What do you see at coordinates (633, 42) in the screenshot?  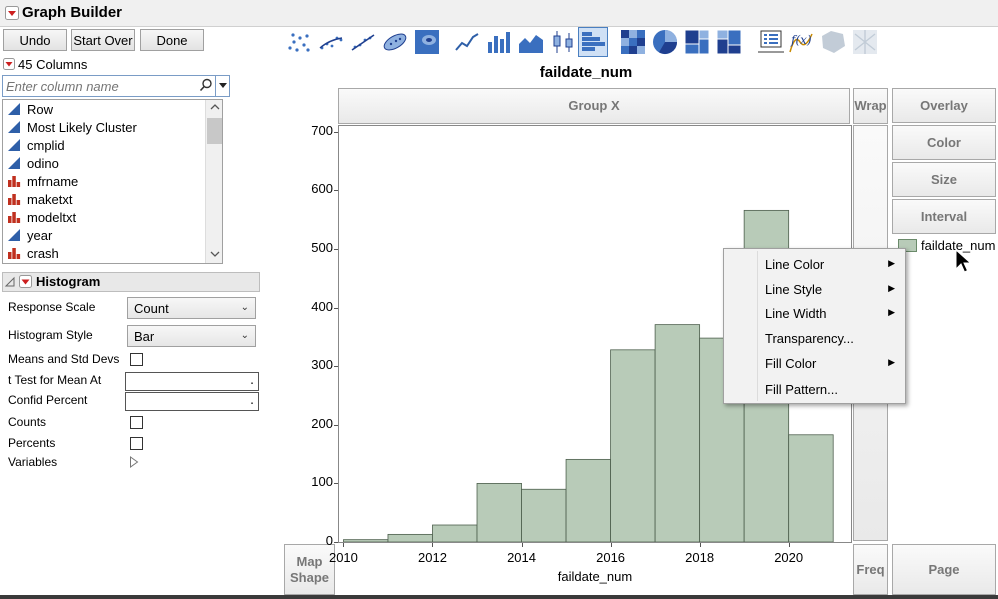 I see `heatmap-graph-icon` at bounding box center [633, 42].